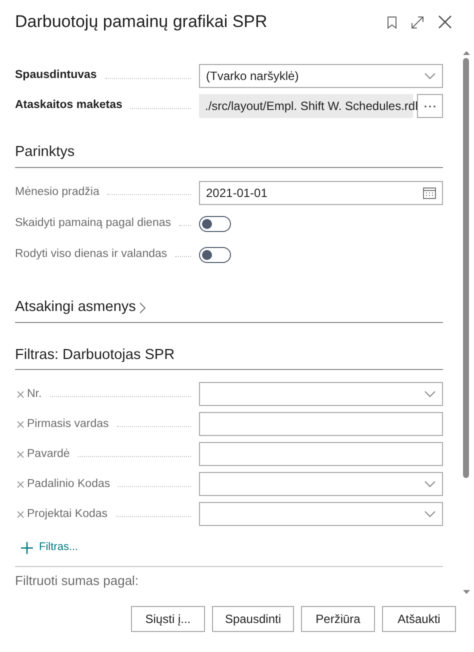  I want to click on dialog-button: Atšaukti, so click(419, 619).